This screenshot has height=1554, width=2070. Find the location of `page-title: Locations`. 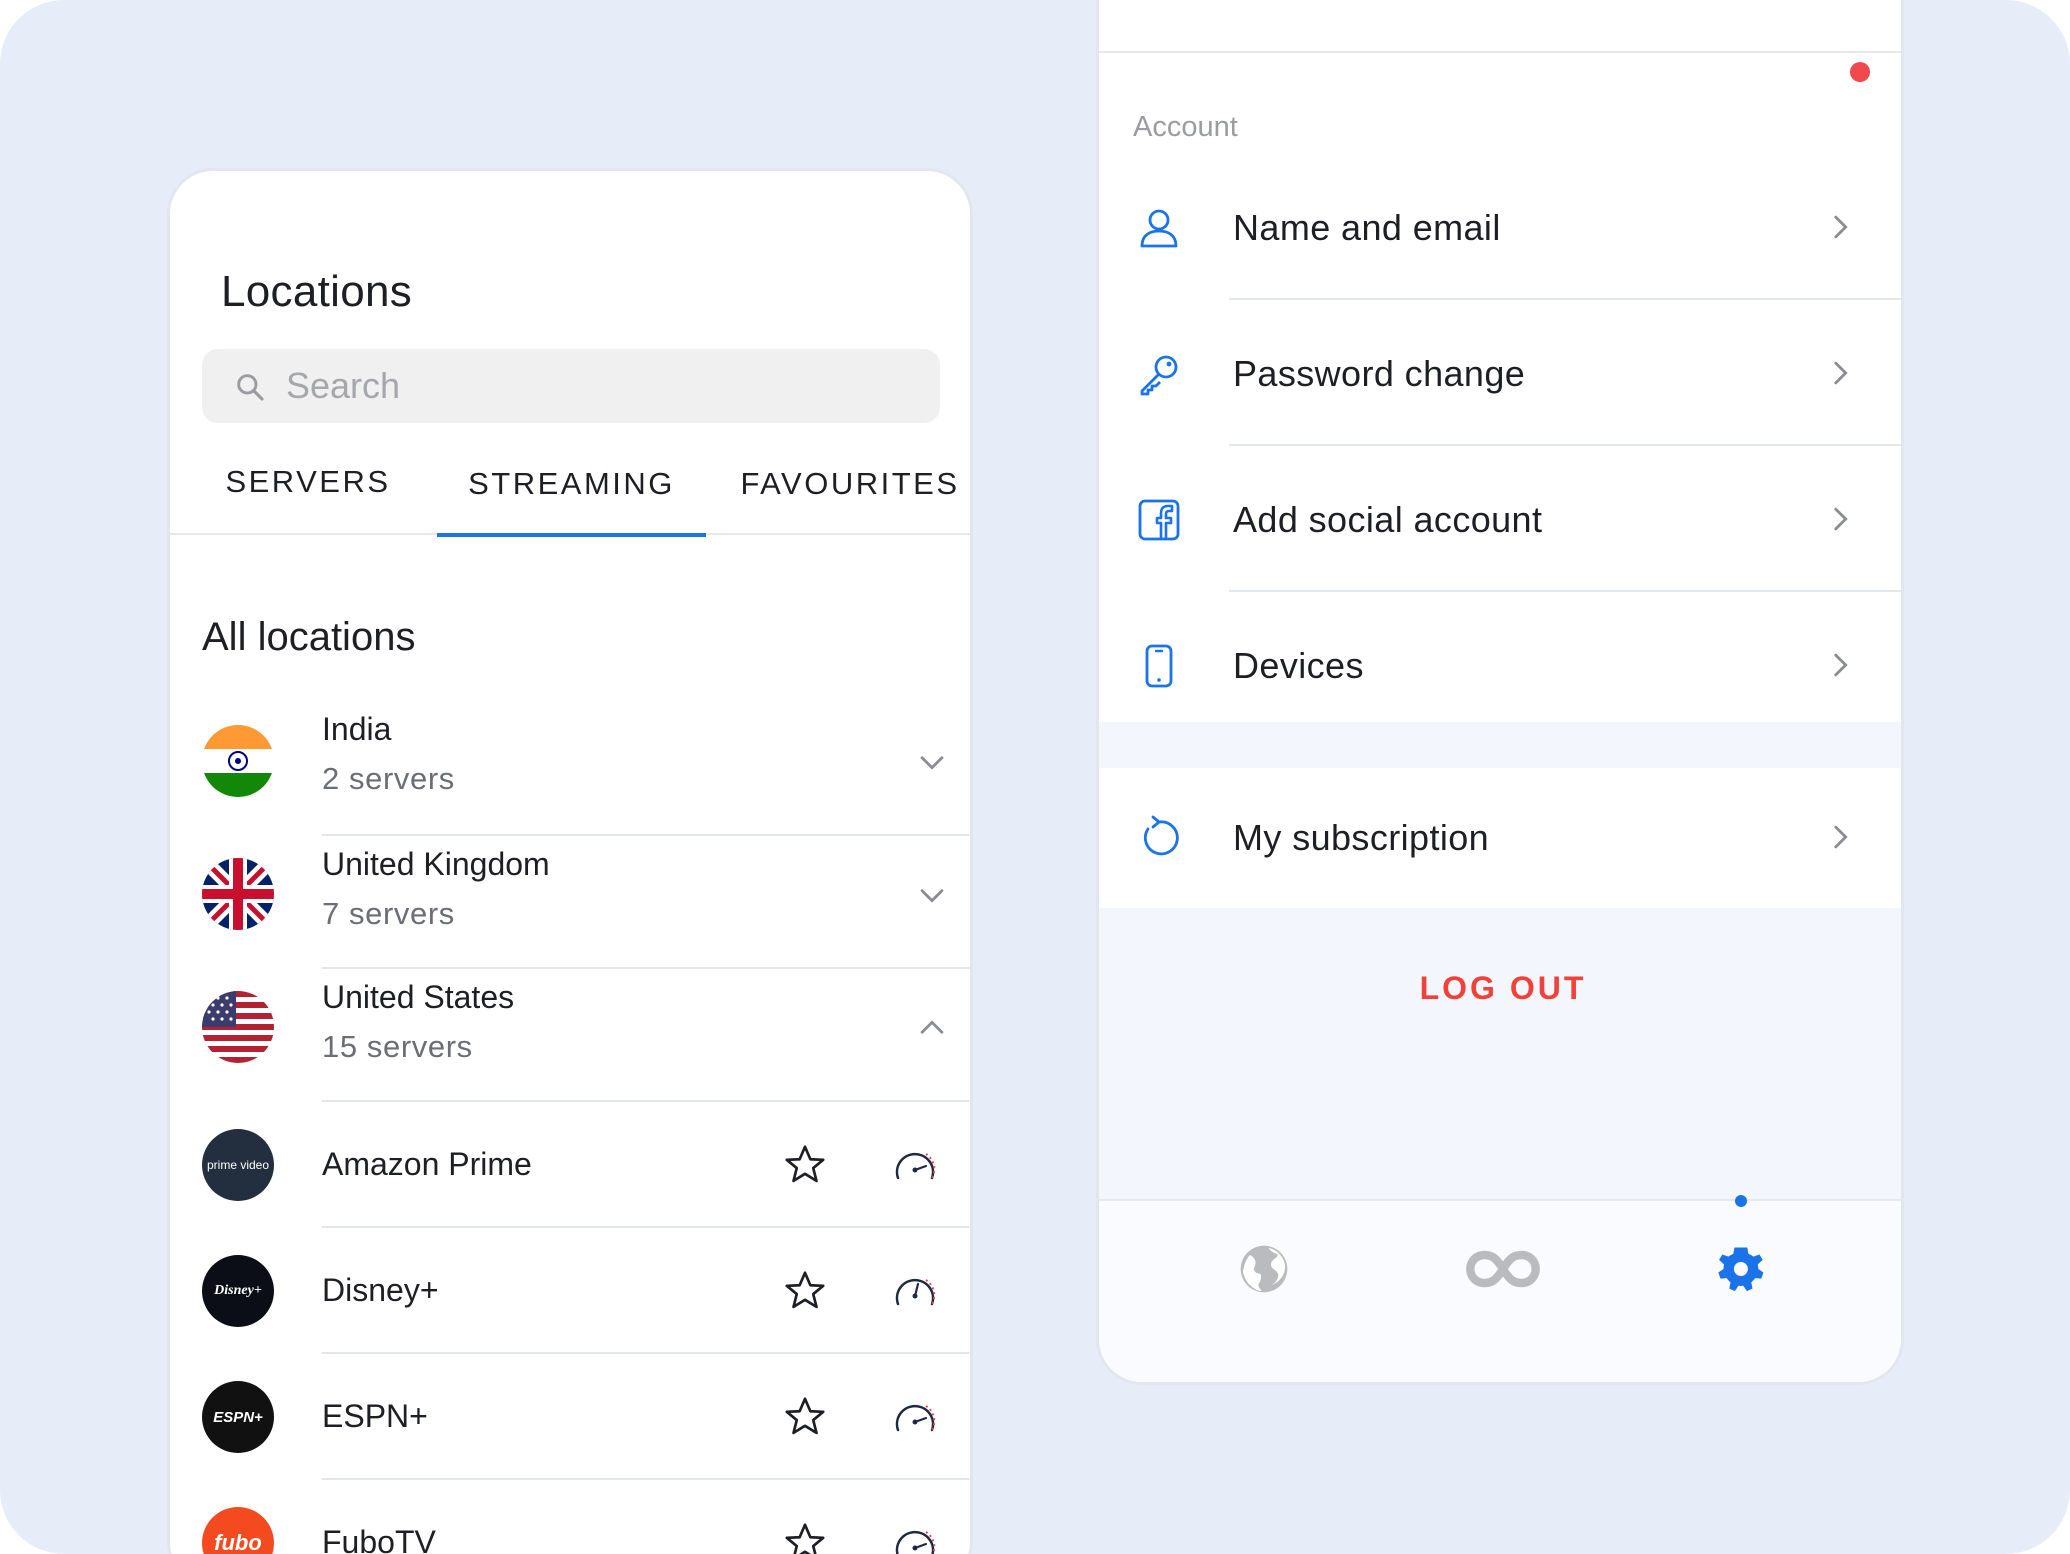

page-title: Locations is located at coordinates (317, 291).